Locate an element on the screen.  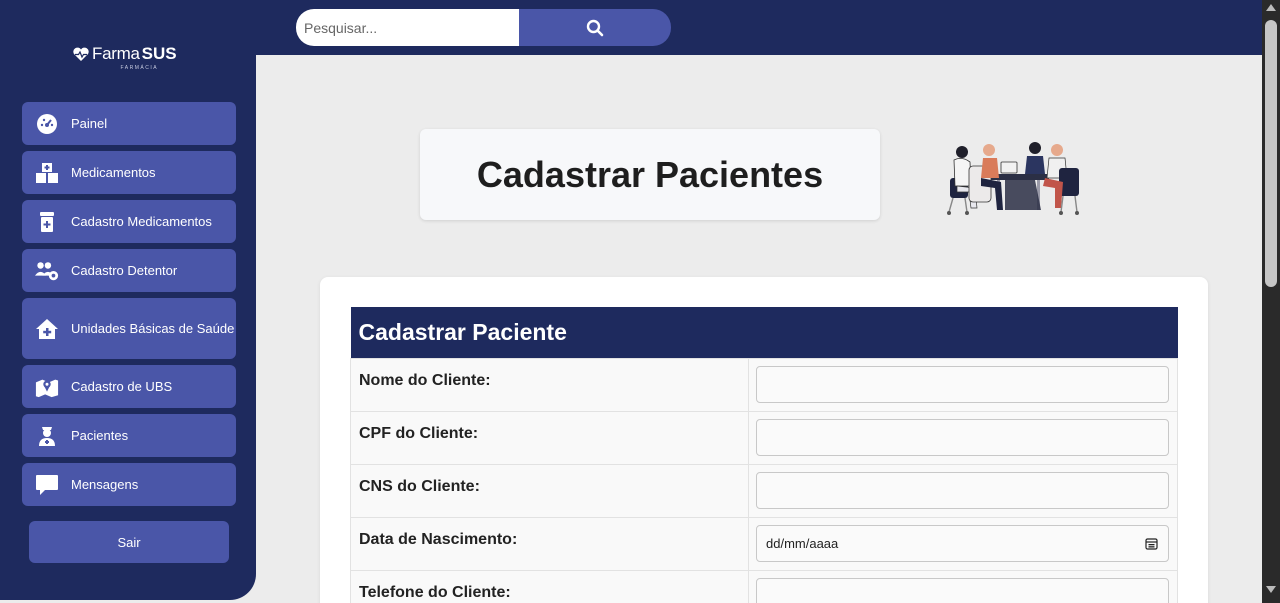
farmasus-logo: Farma SUS FARMÁCIA is located at coordinates (124, 57).